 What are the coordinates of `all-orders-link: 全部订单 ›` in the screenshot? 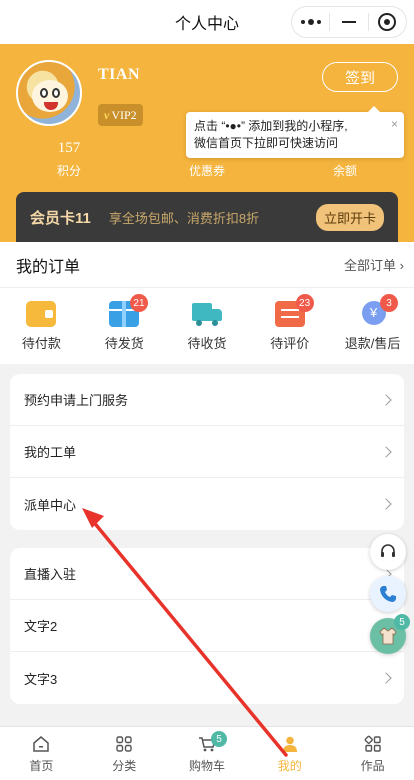 It's located at (374, 264).